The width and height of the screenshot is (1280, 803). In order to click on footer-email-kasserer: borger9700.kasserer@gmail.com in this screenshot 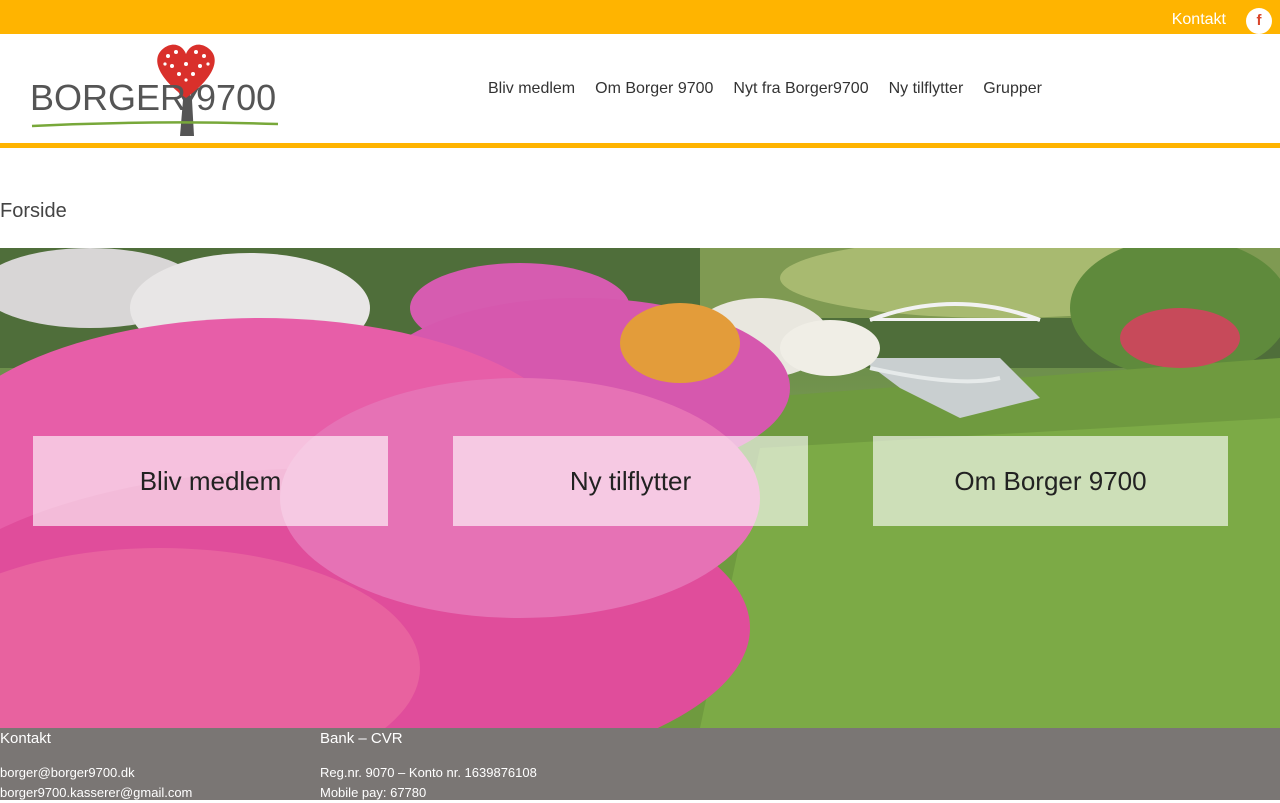, I will do `click(96, 793)`.